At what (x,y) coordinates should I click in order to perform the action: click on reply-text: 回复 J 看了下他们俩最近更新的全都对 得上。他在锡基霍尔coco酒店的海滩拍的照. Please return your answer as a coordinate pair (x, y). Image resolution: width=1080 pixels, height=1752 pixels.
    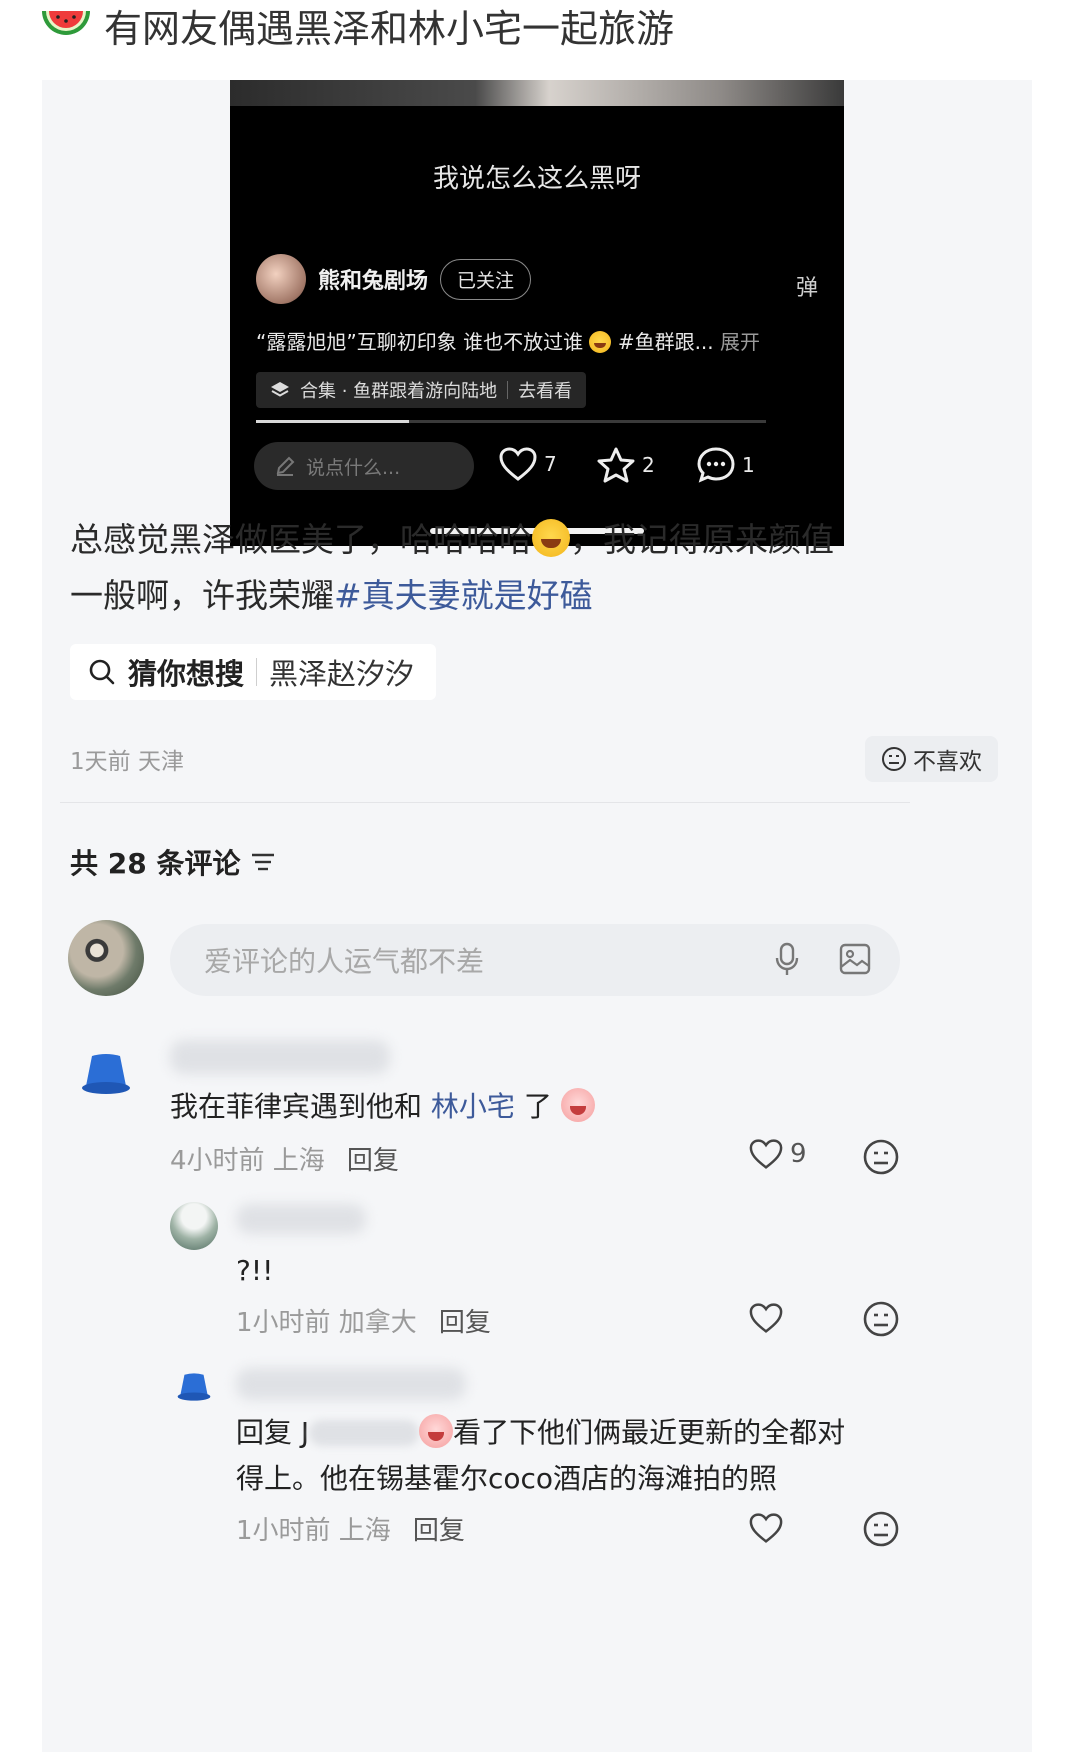
    Looking at the image, I should click on (576, 1456).